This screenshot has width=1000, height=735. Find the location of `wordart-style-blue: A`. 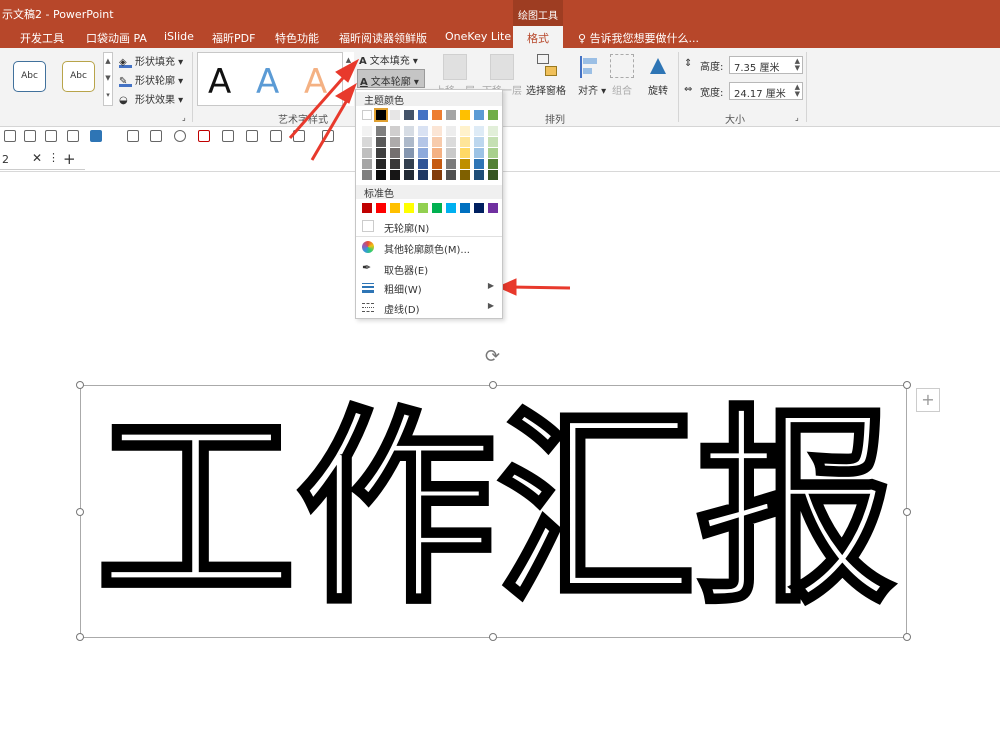

wordart-style-blue: A is located at coordinates (267, 82).